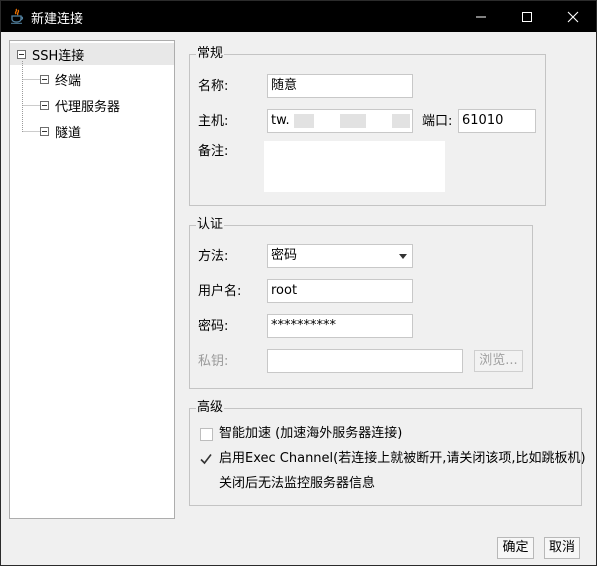  Describe the element at coordinates (354, 166) in the screenshot. I see `note-textarea` at that location.